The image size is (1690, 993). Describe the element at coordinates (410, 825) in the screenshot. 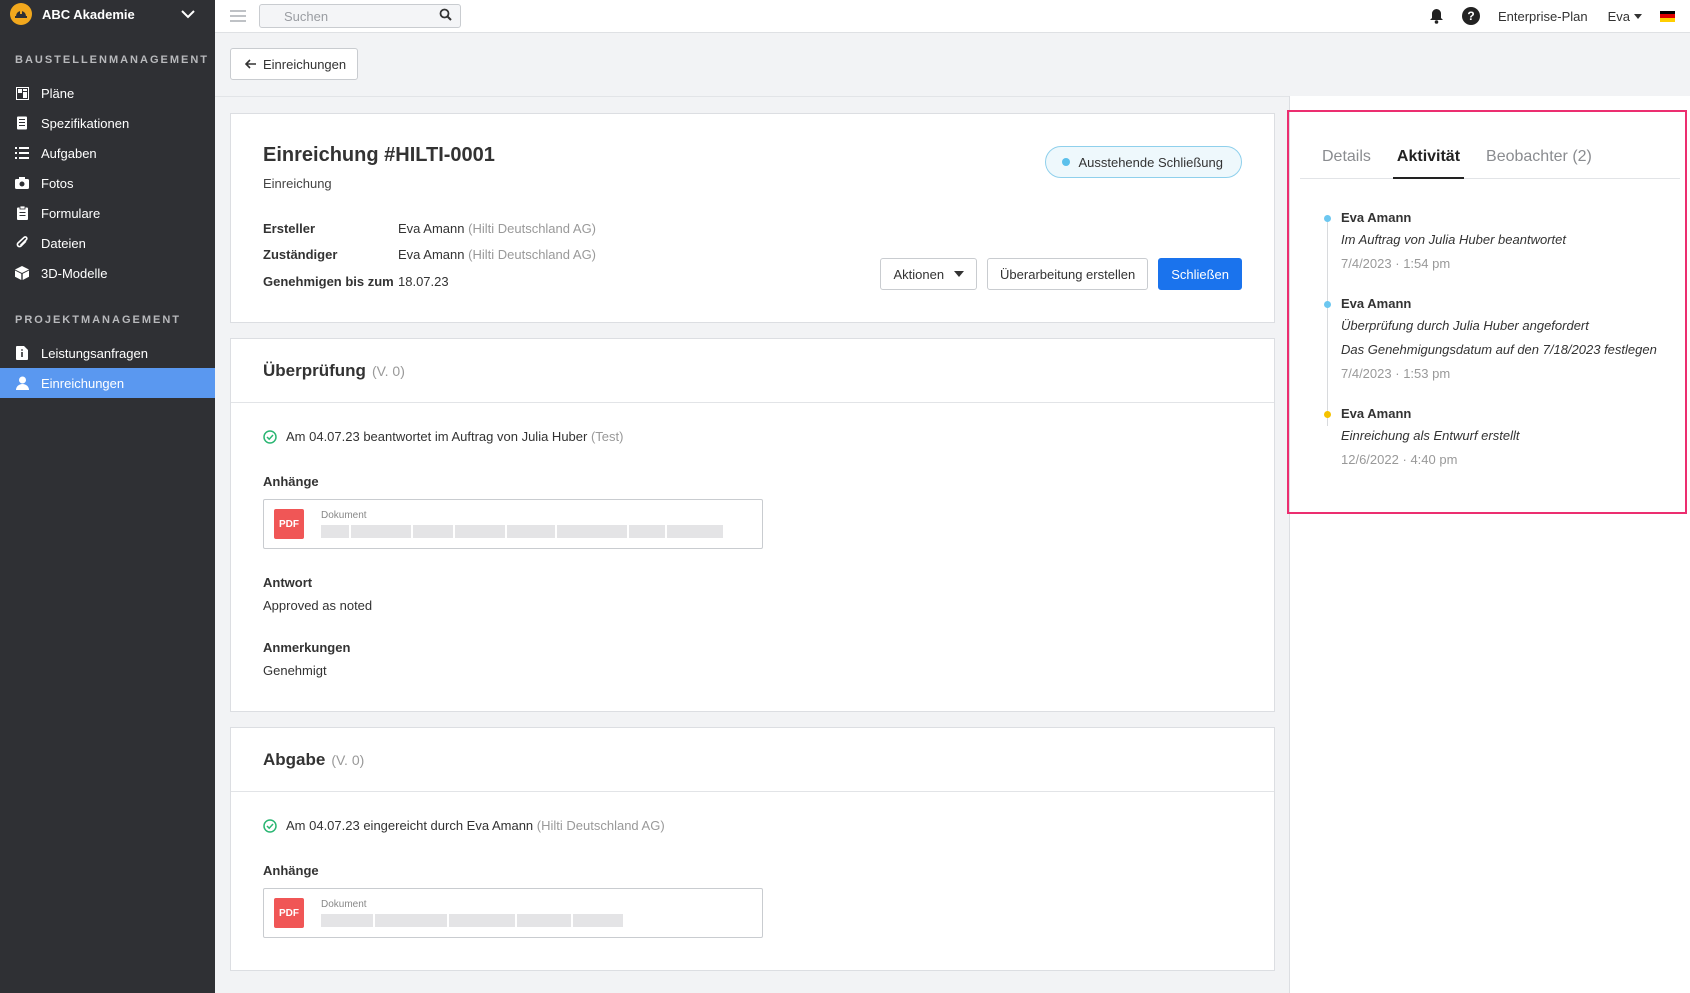

I see `delivery-submitted-text: Am 04.07.23 eingereicht durch Eva Amann` at that location.